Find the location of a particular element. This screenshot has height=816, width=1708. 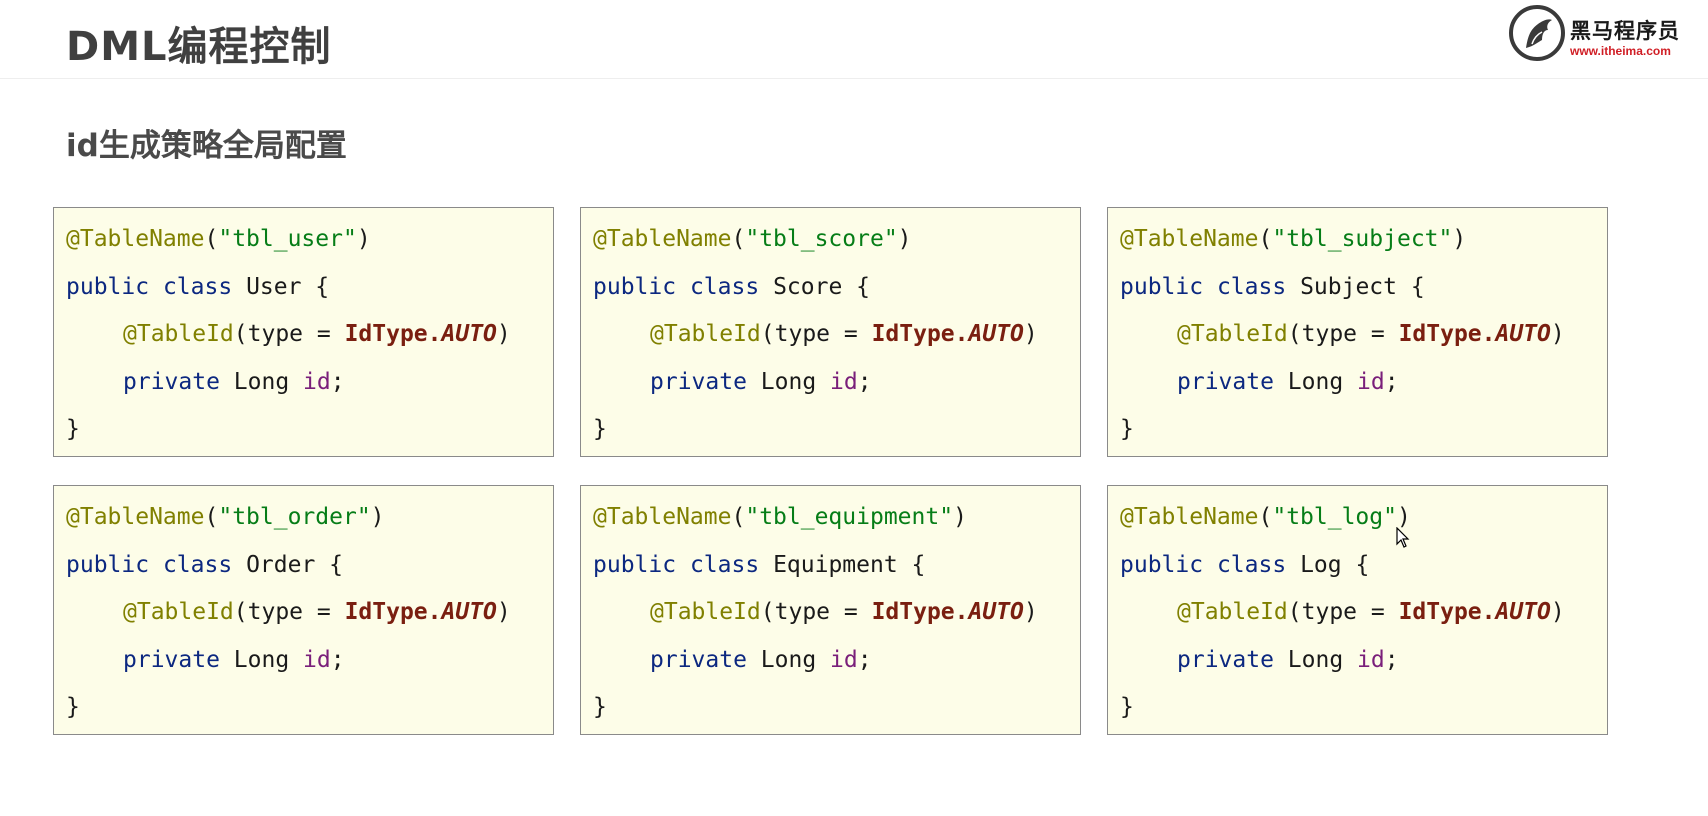

mouse-cursor-icon is located at coordinates (1403, 537).